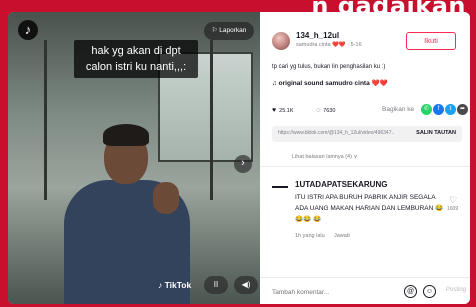  Describe the element at coordinates (233, 30) in the screenshot. I see `report-label: Laporkan` at that location.